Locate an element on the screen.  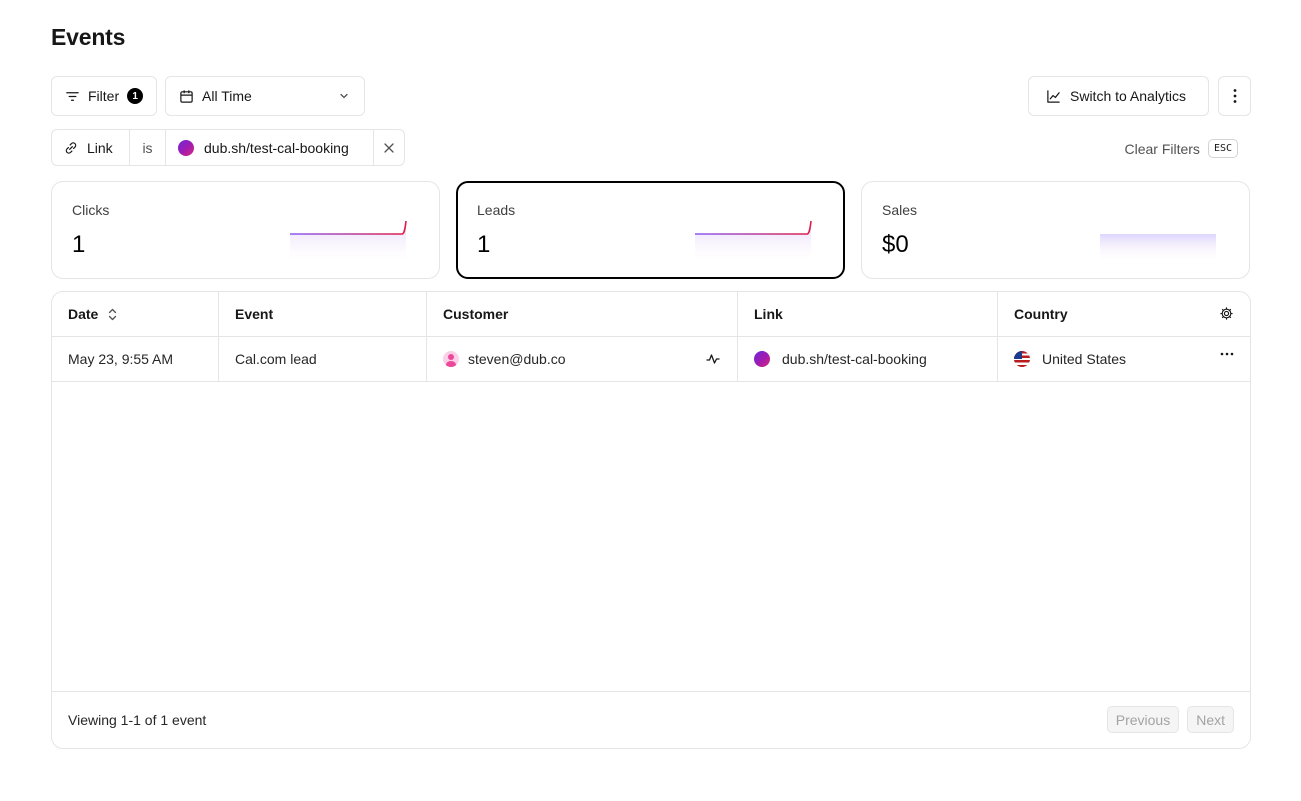
filter-field: Link is located at coordinates (91, 147).